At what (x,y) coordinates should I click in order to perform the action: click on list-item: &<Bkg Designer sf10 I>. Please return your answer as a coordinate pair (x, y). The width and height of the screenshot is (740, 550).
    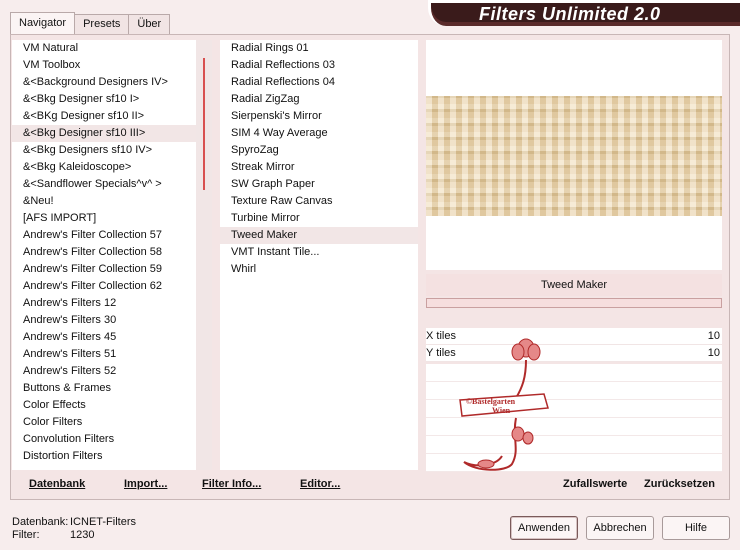
    Looking at the image, I should click on (104, 99).